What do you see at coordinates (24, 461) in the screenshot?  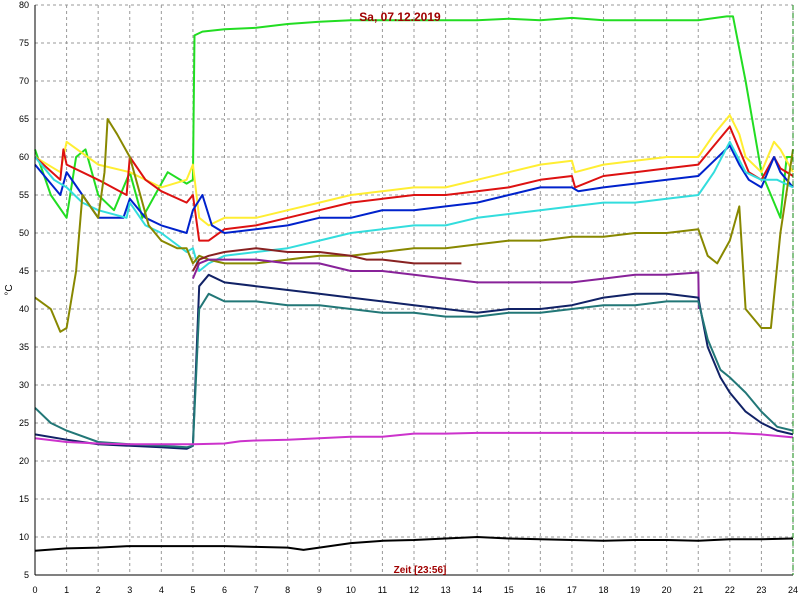 I see `y-tick-label: 20` at bounding box center [24, 461].